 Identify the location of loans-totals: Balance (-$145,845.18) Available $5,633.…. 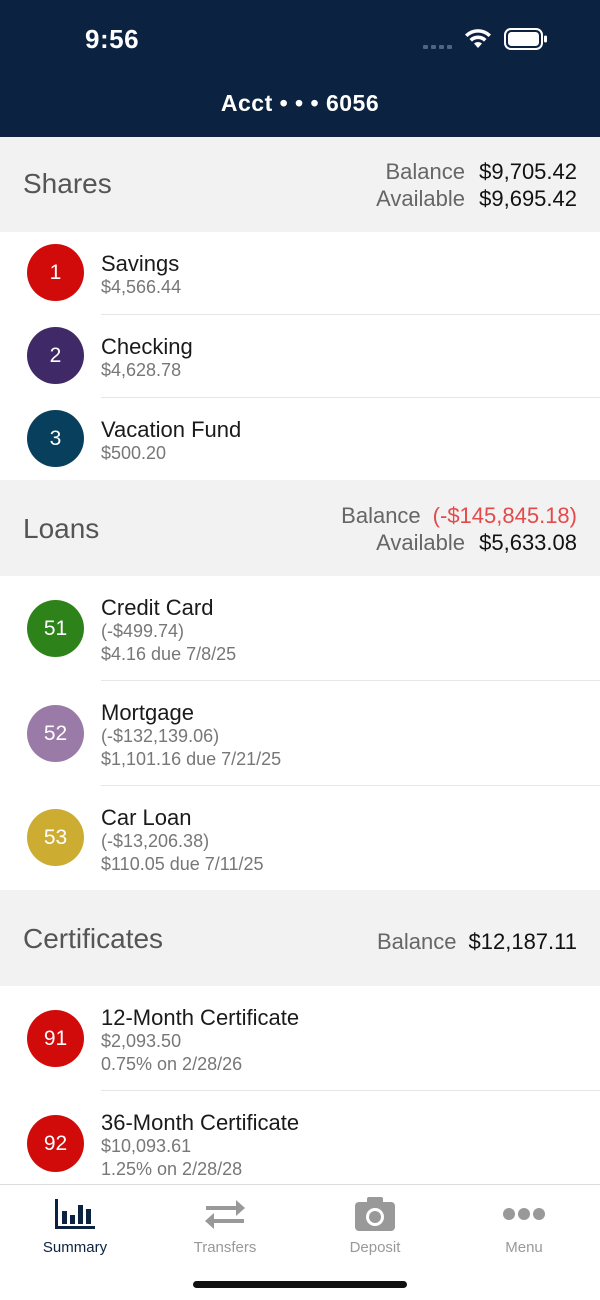
(459, 529).